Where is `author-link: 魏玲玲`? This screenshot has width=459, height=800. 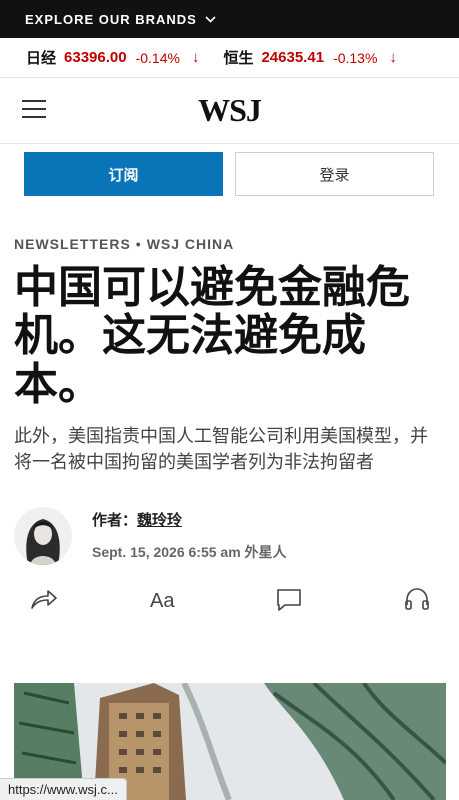
author-link: 魏玲玲 is located at coordinates (159, 520).